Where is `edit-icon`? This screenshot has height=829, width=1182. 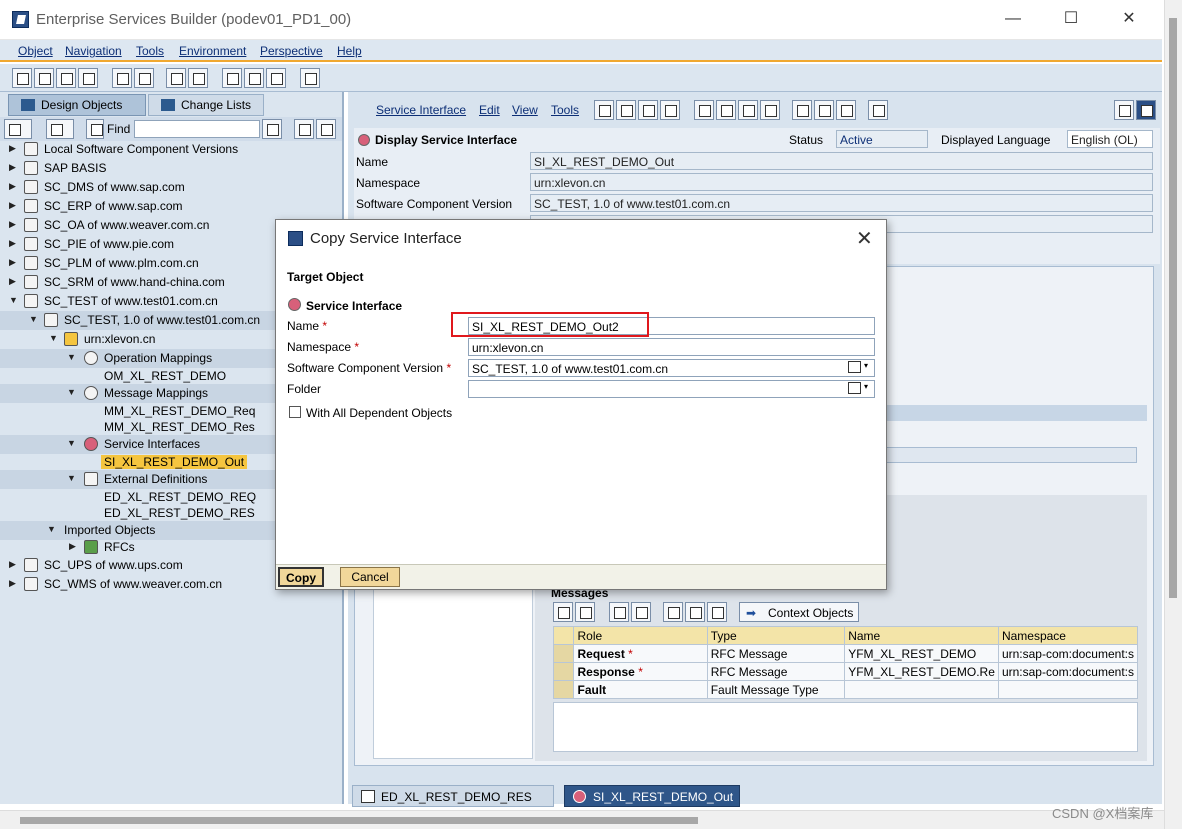 edit-icon is located at coordinates (604, 110).